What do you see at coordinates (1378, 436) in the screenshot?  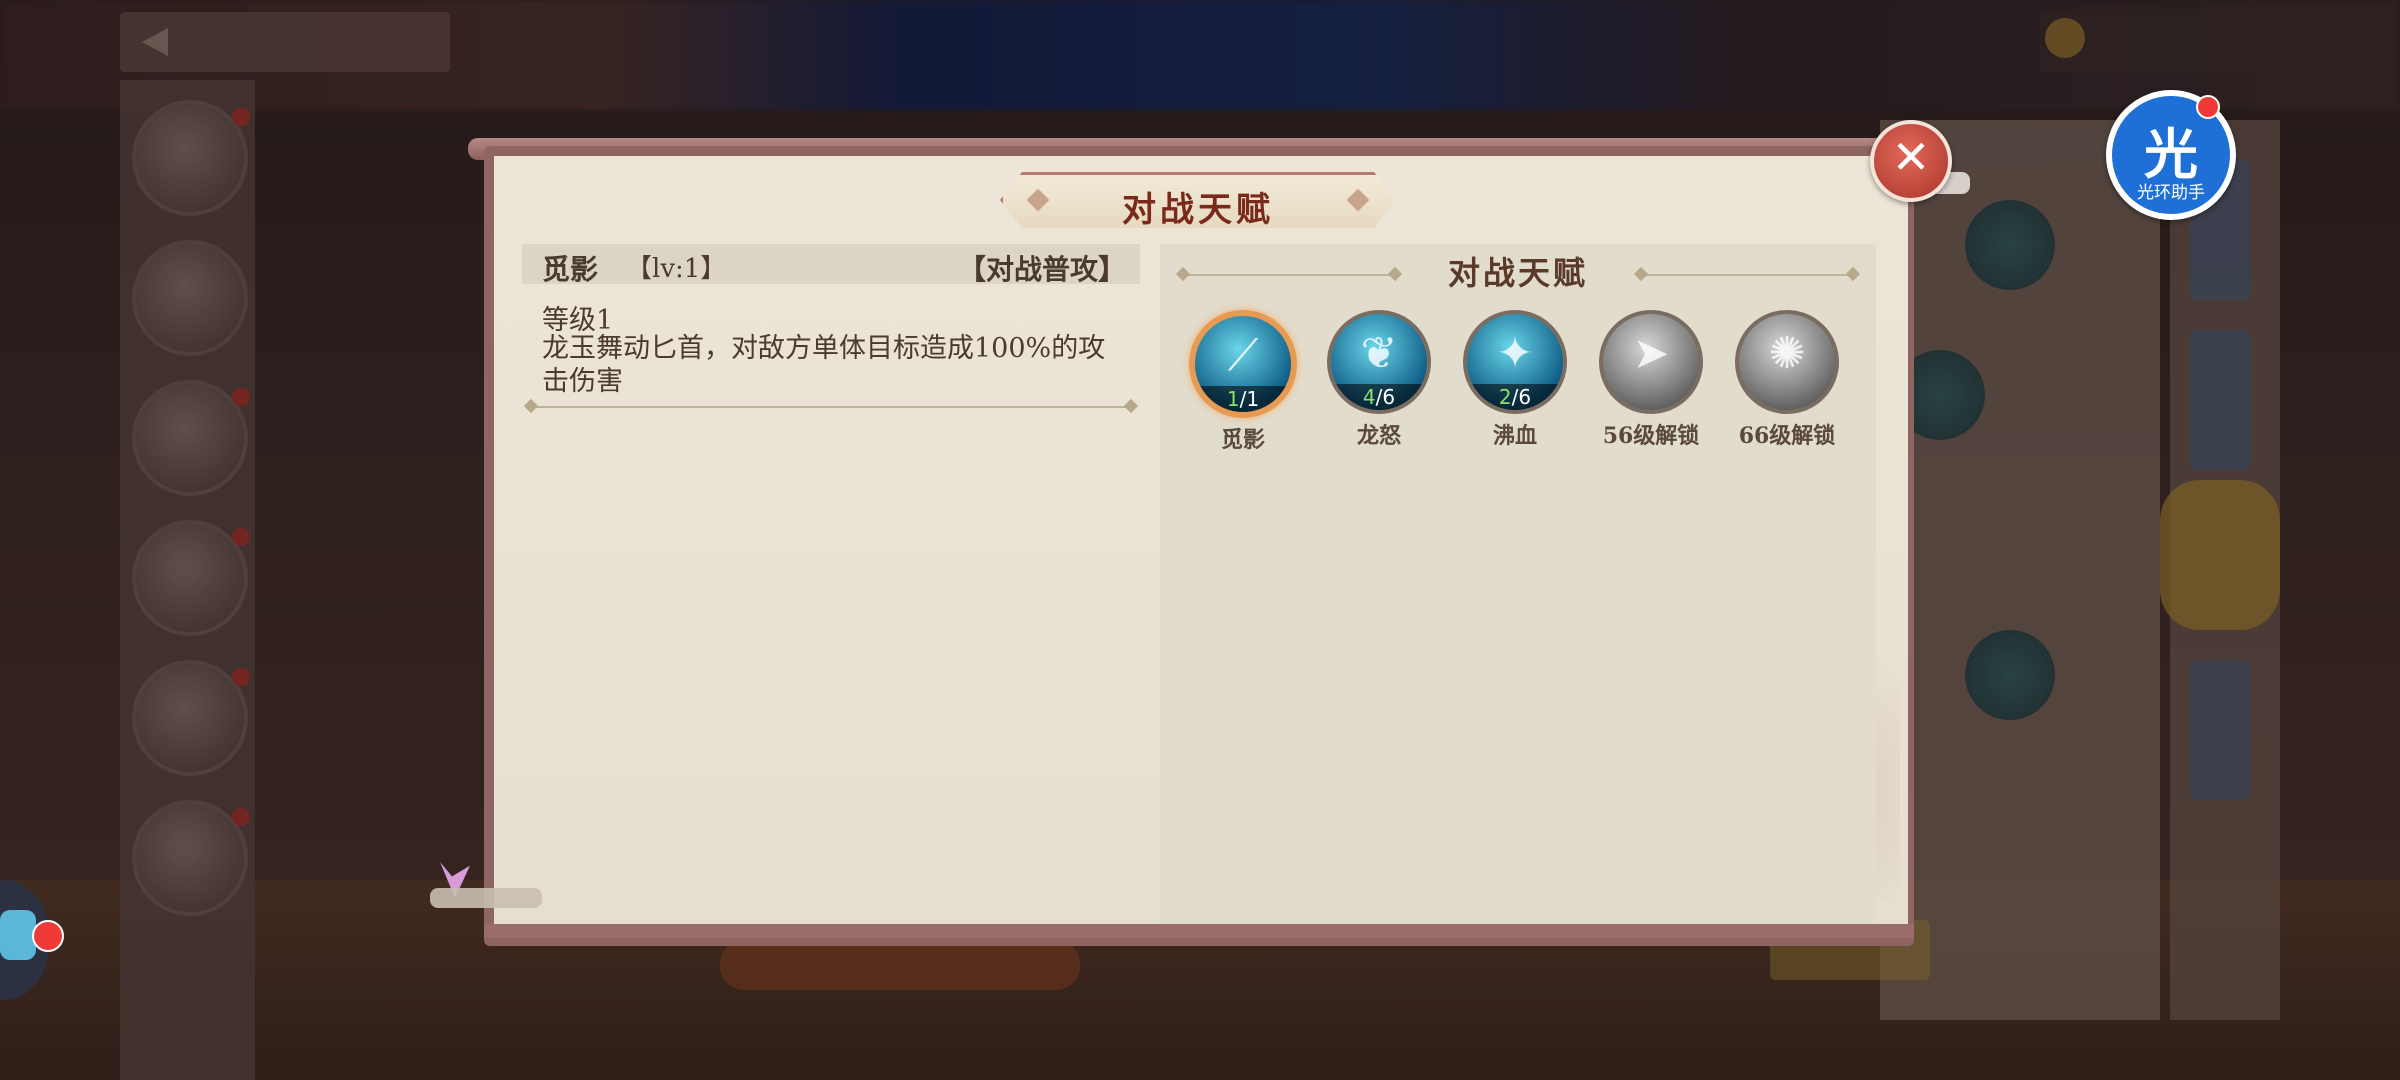 I see `talent-name: 龙怒` at bounding box center [1378, 436].